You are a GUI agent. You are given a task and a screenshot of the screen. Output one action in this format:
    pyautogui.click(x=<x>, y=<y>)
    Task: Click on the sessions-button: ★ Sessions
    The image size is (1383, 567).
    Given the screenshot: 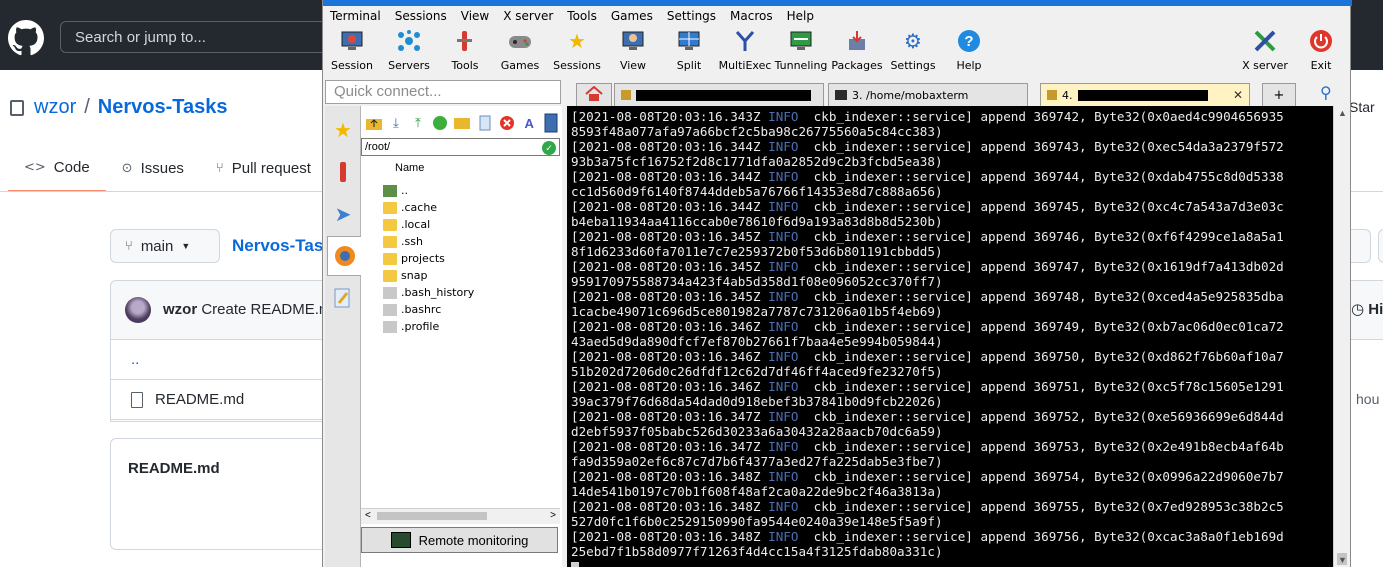 What is the action you would take?
    pyautogui.click(x=577, y=50)
    